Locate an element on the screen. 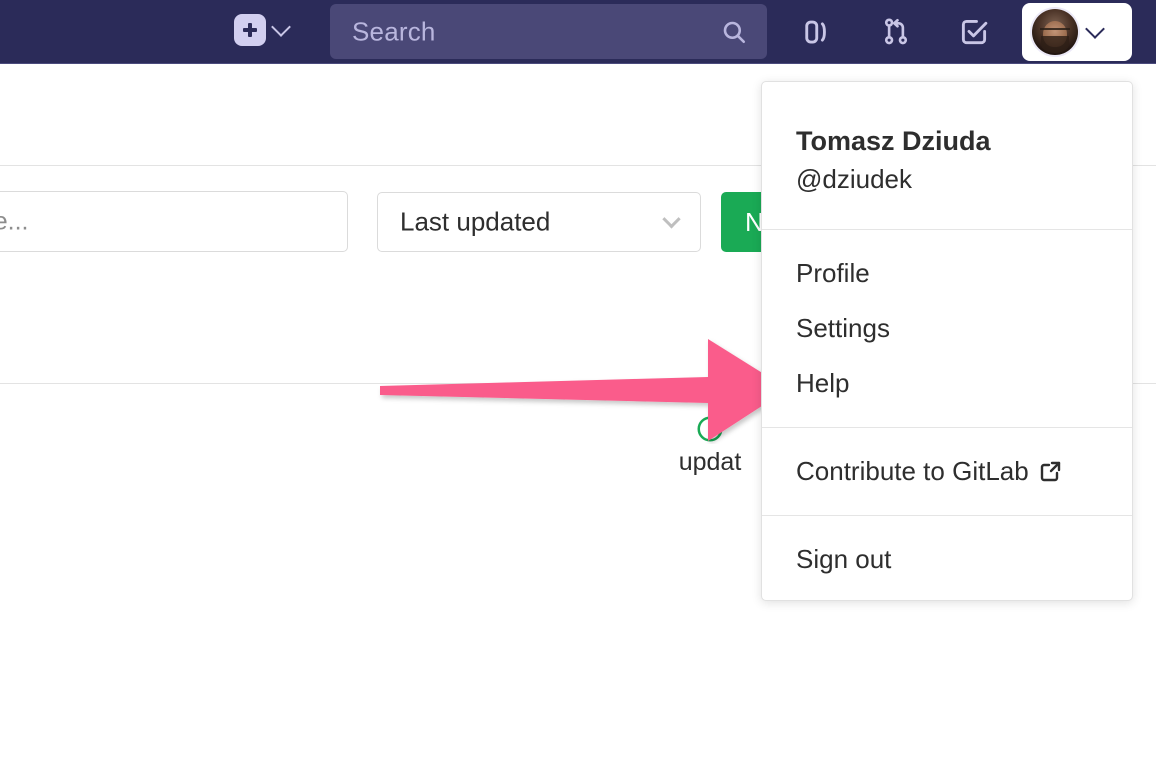 The image size is (1156, 766). menu-item-sign-out: Sign out is located at coordinates (947, 559).